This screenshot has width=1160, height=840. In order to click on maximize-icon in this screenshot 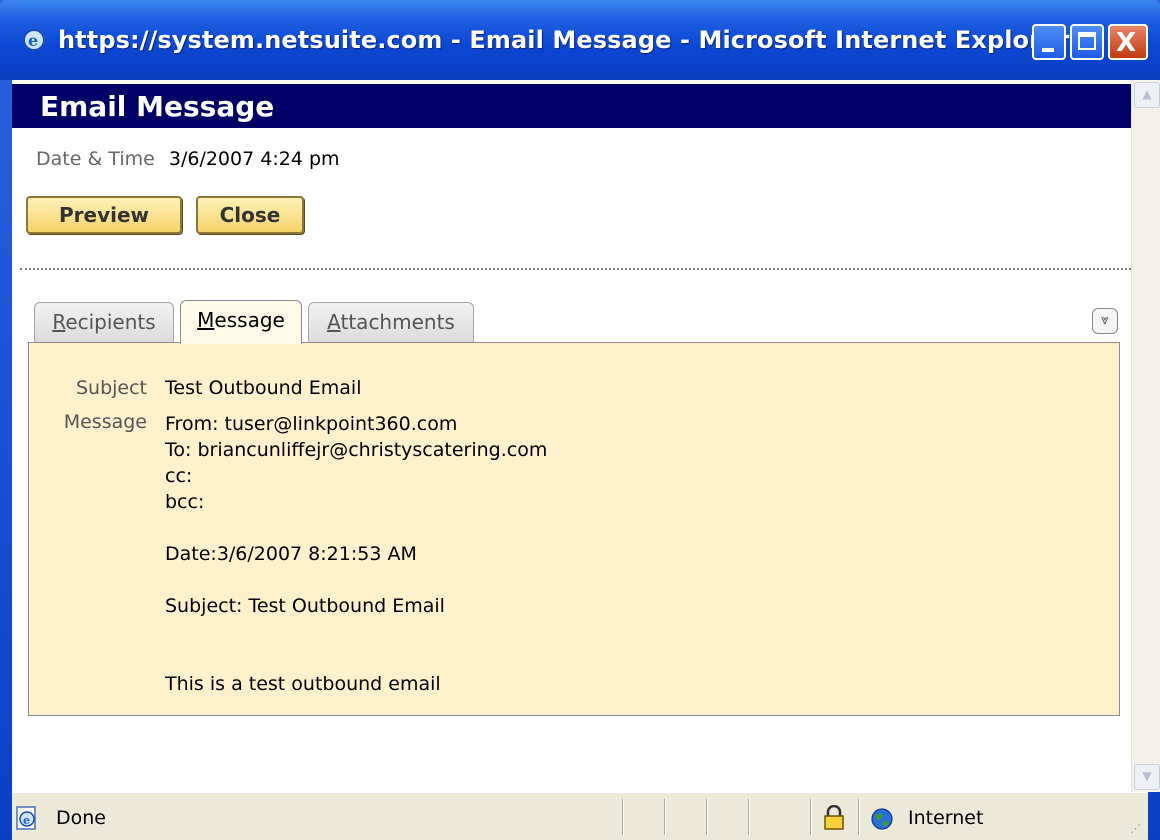, I will do `click(1087, 41)`.